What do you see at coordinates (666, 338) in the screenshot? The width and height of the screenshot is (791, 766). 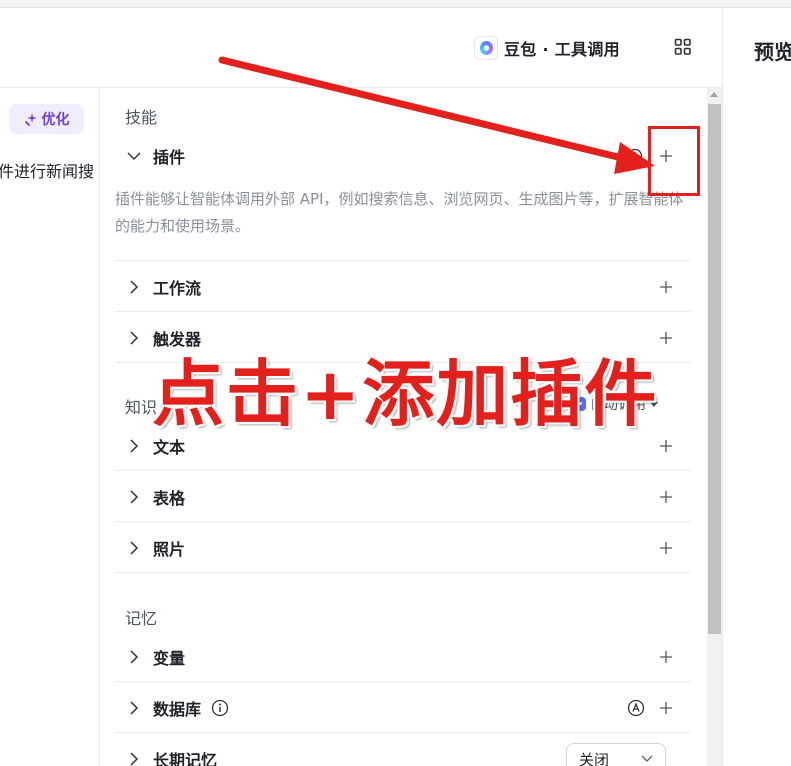 I see `add-trigger-icon` at bounding box center [666, 338].